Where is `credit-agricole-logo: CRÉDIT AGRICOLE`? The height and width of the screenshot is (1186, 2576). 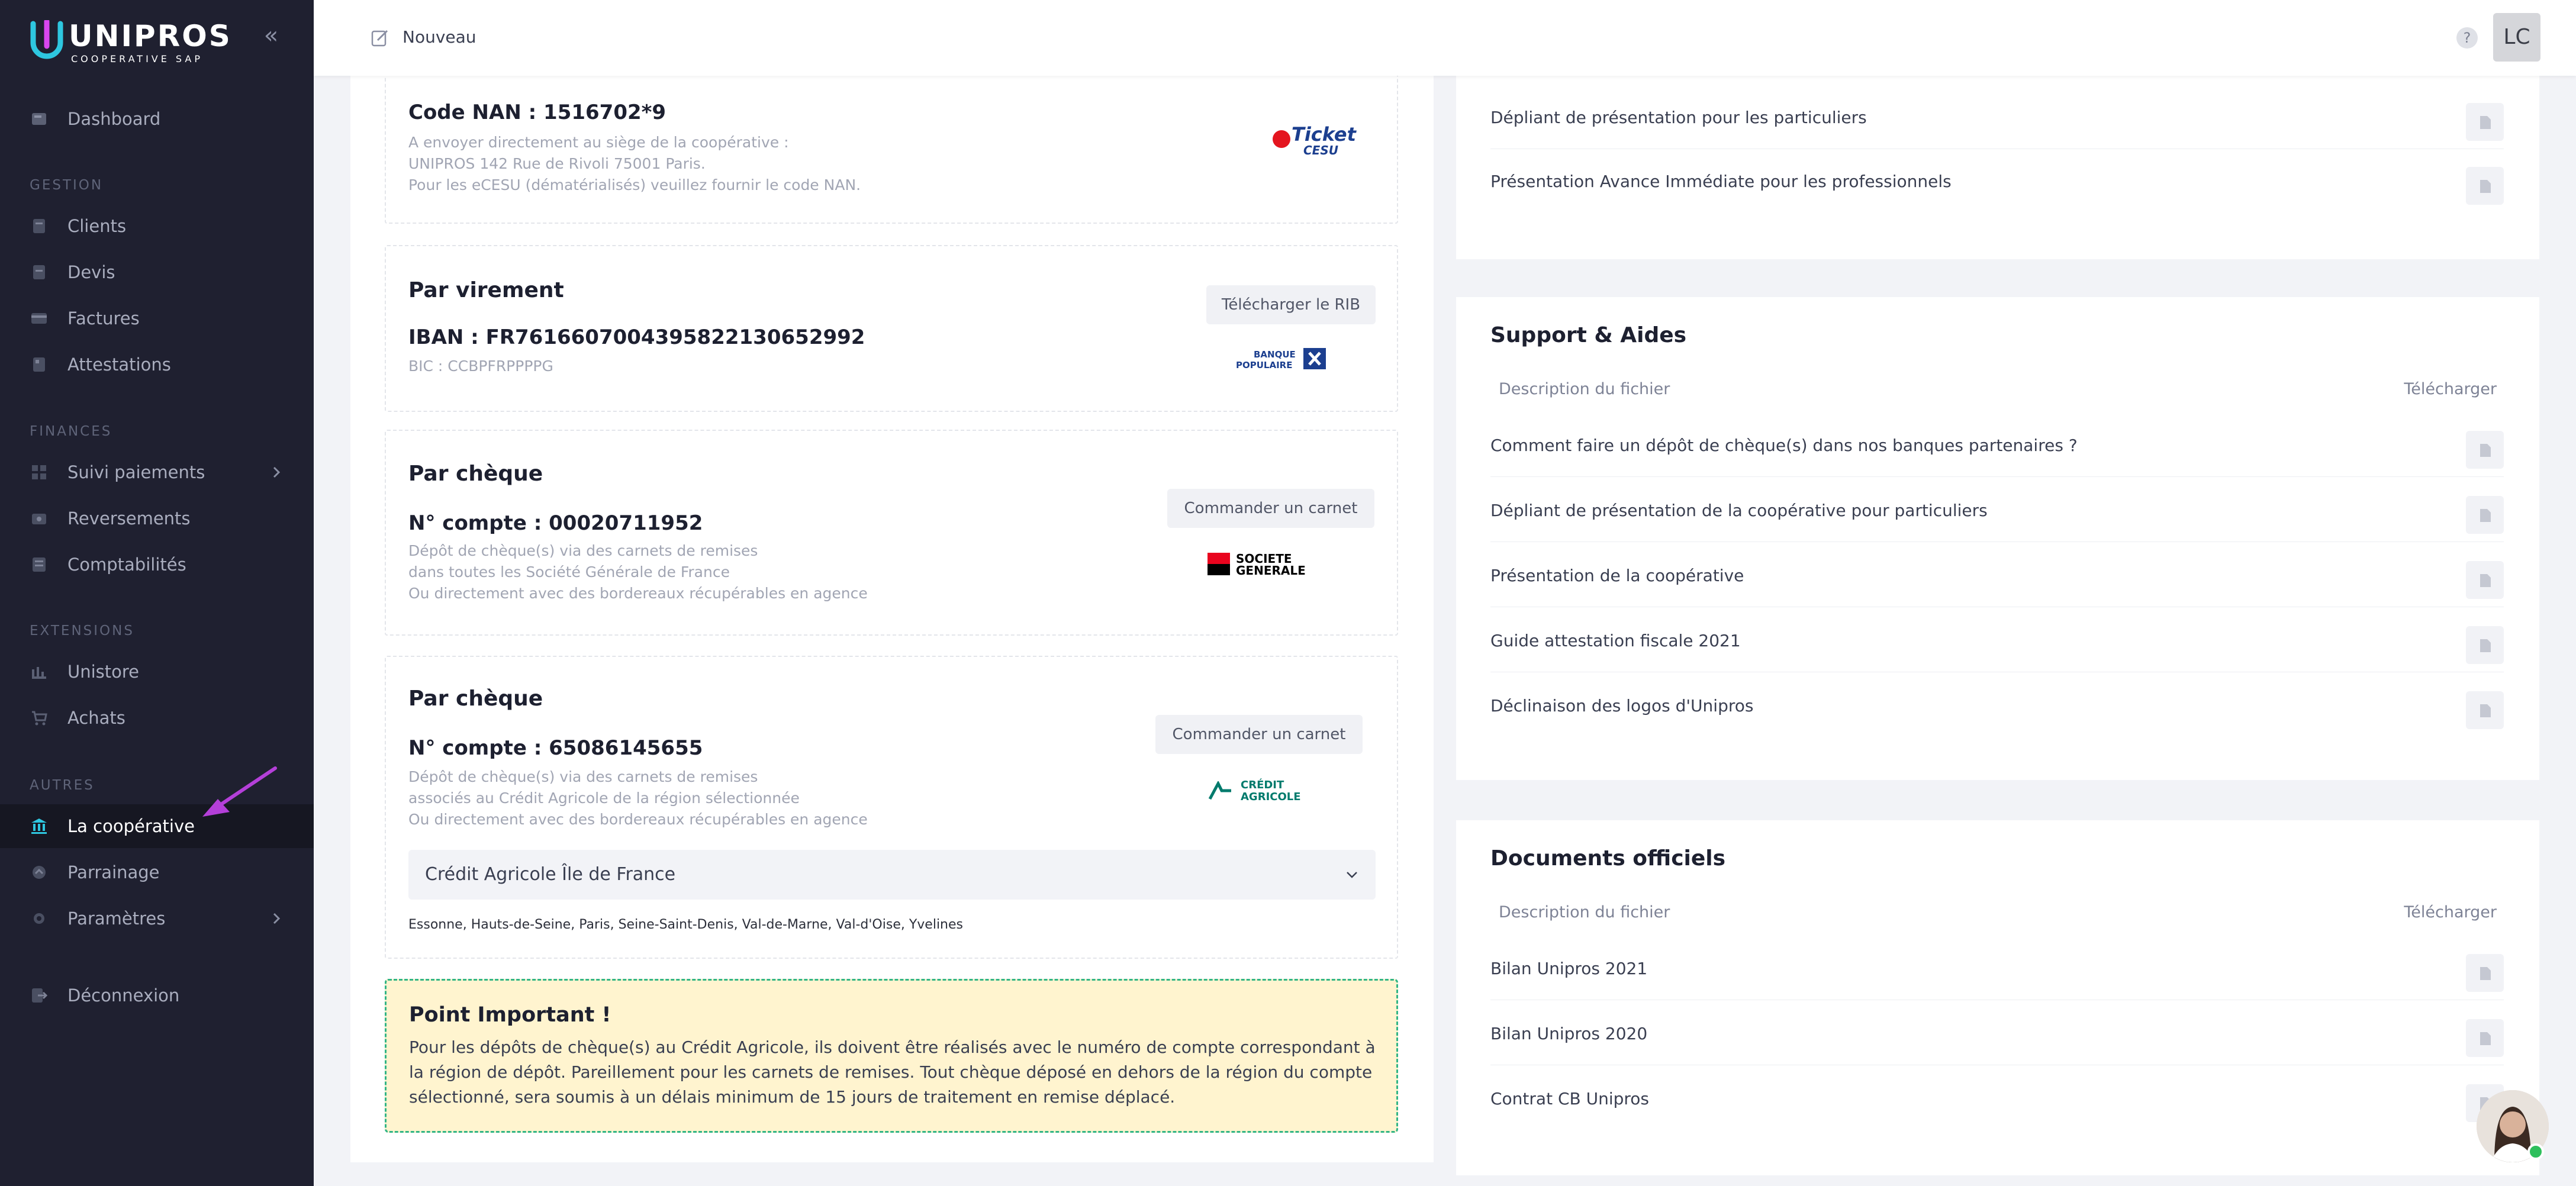
credit-agricole-logo: CRÉDIT AGRICOLE is located at coordinates (1267, 792).